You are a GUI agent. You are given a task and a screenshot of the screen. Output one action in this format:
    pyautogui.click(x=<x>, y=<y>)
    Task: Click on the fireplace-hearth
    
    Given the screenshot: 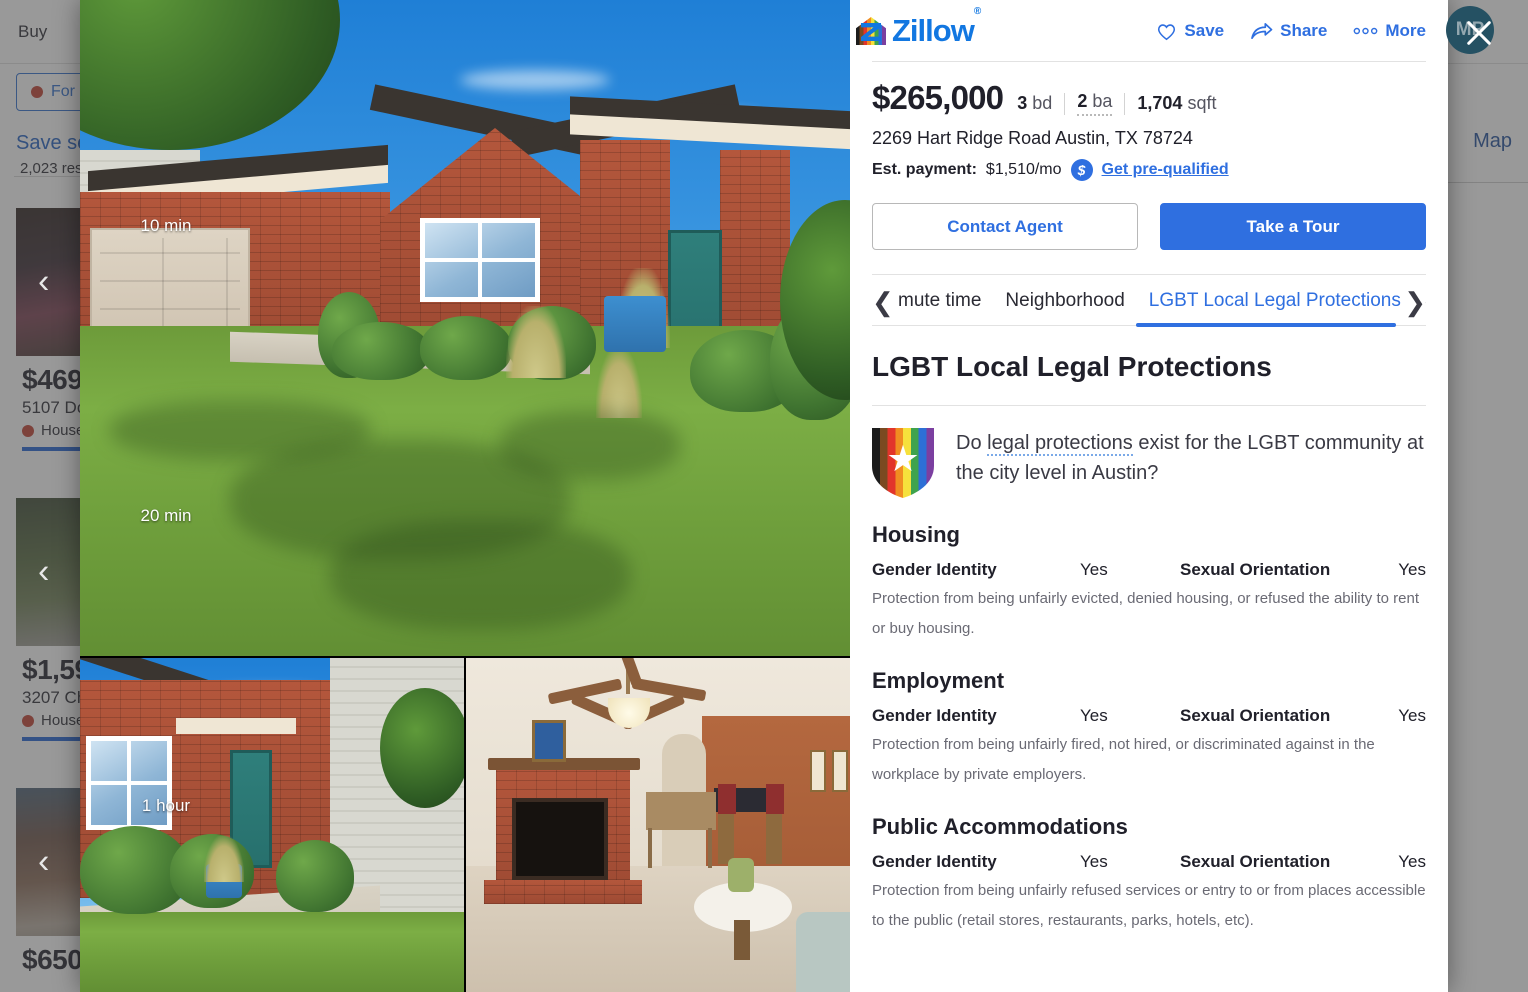 What is the action you would take?
    pyautogui.click(x=563, y=892)
    